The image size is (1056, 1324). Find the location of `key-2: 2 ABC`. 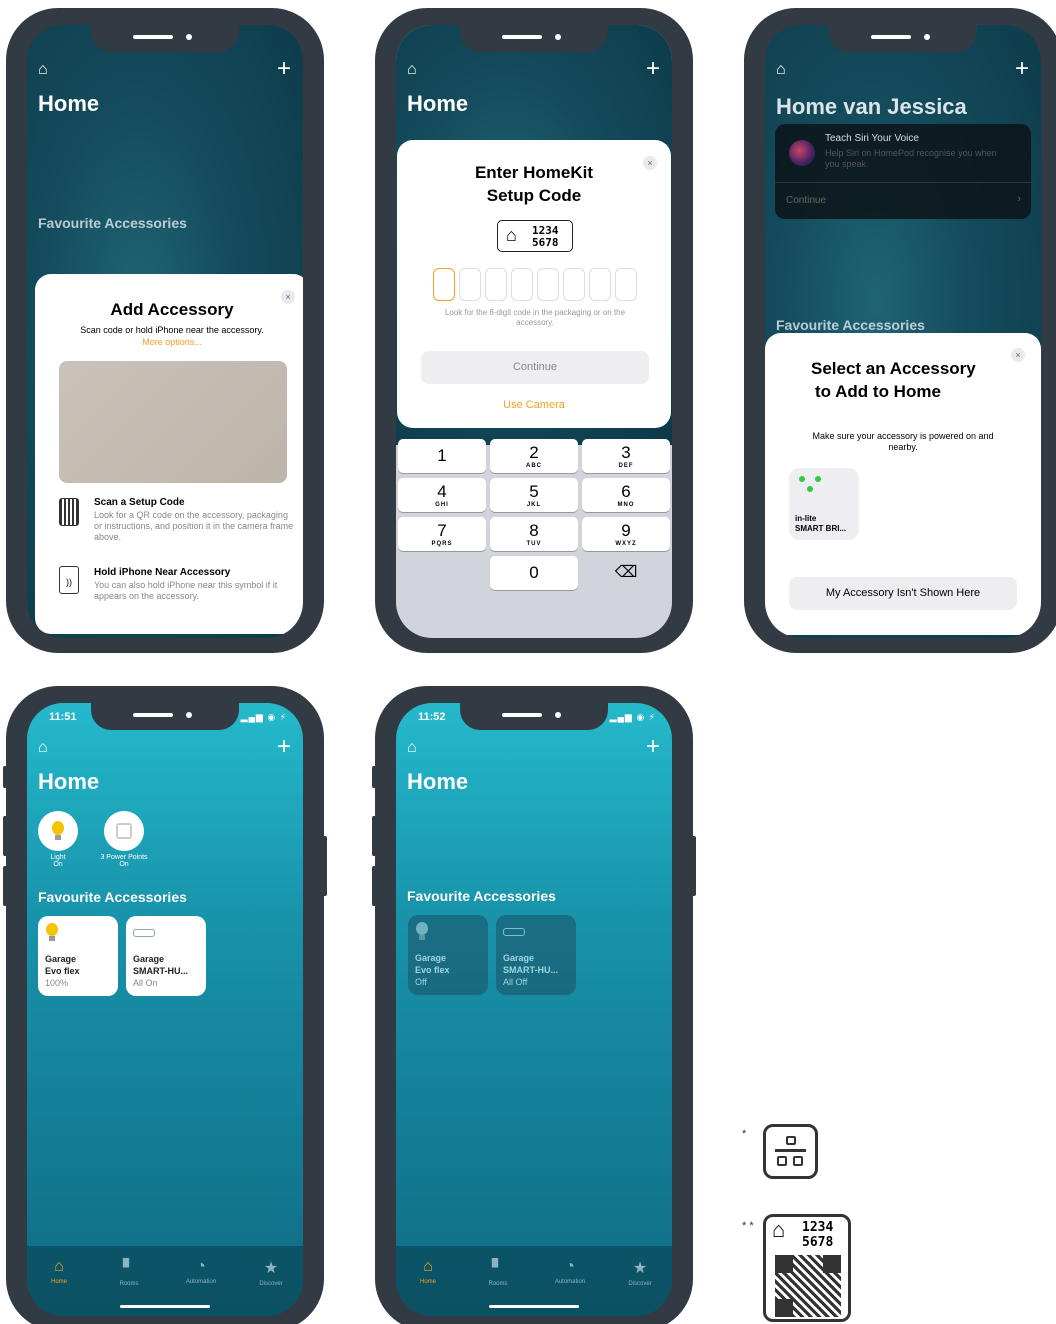

key-2: 2 ABC is located at coordinates (534, 456).